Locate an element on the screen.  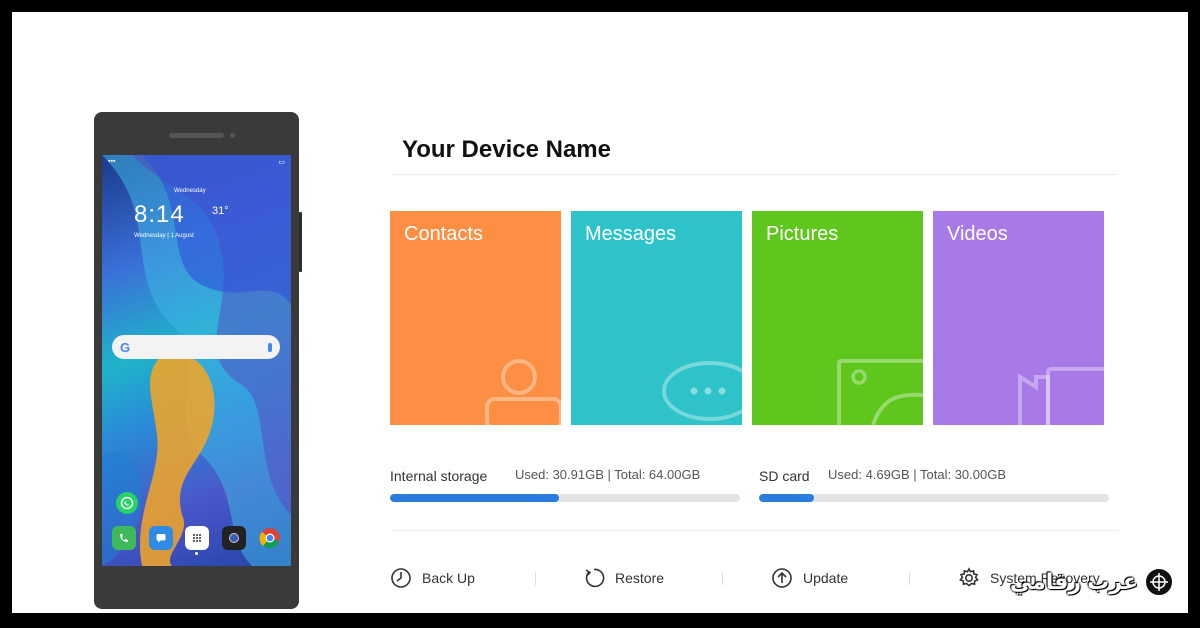
page-indicator is located at coordinates (196, 553).